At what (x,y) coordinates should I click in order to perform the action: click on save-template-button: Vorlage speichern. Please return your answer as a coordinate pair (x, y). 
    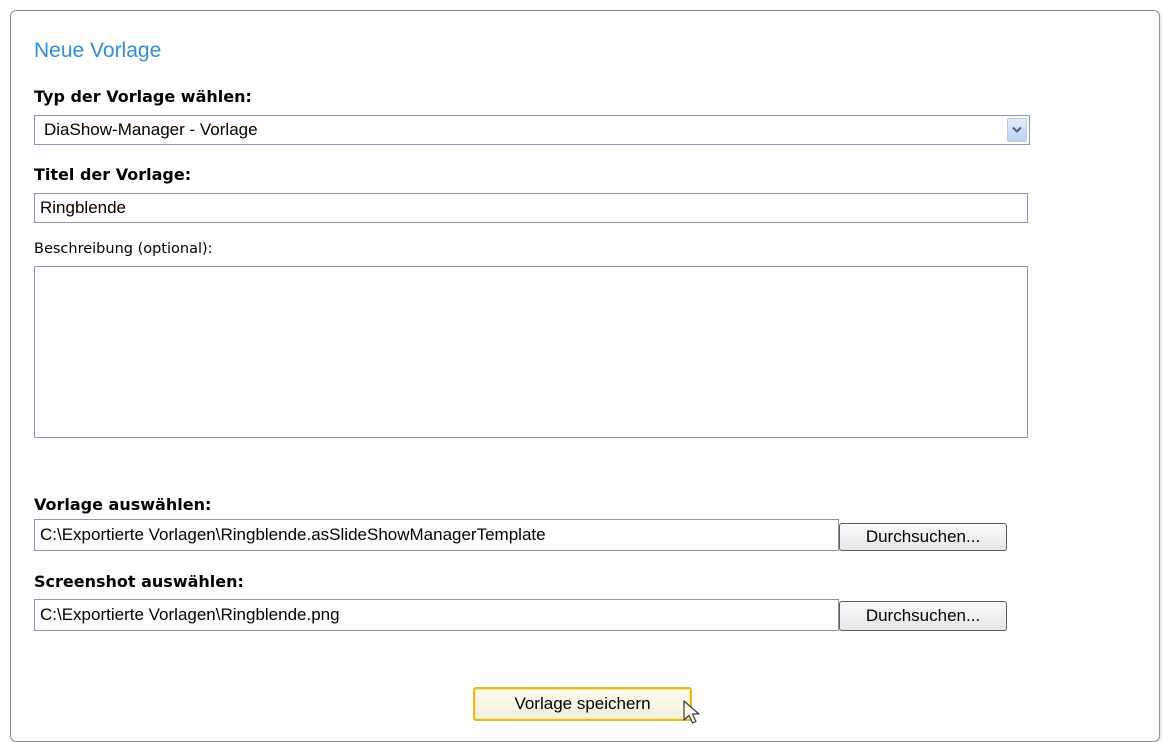
    Looking at the image, I should click on (582, 704).